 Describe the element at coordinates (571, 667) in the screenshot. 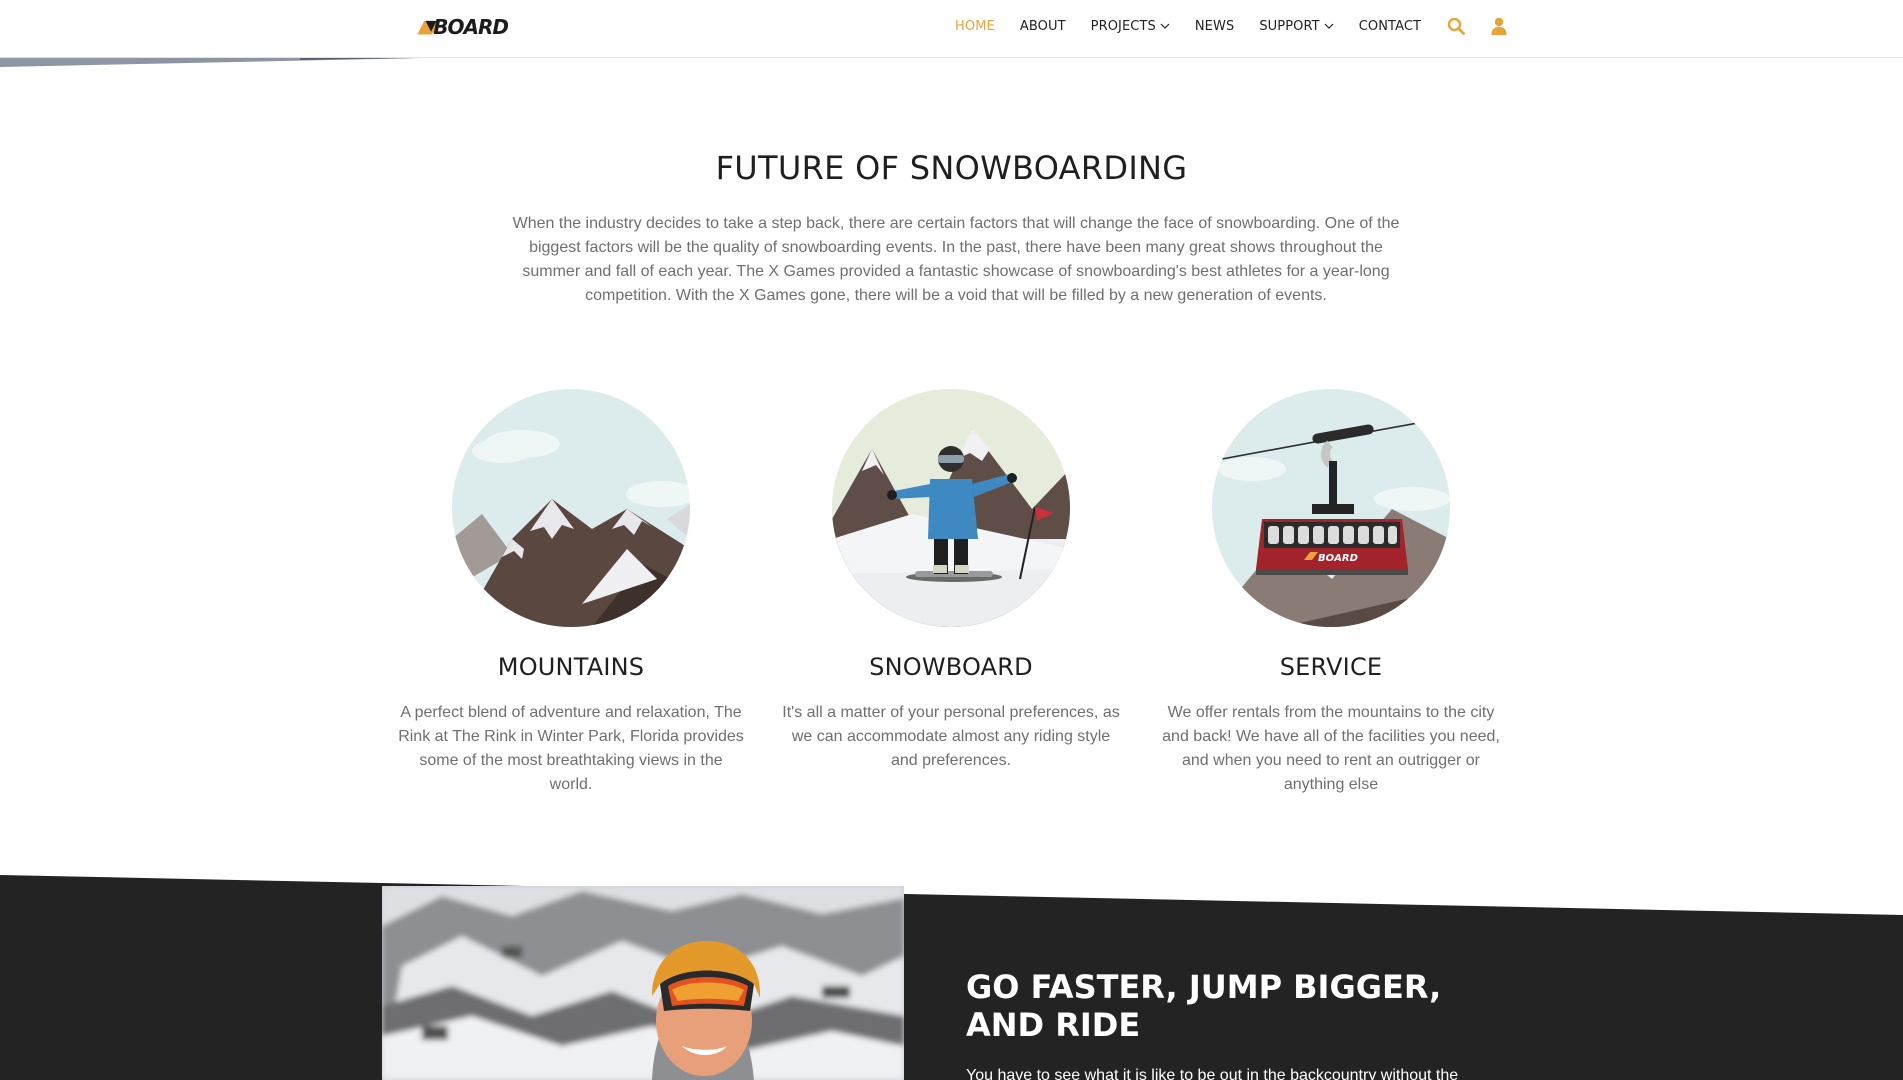

I see `feature-title: MOUNTAINS` at that location.